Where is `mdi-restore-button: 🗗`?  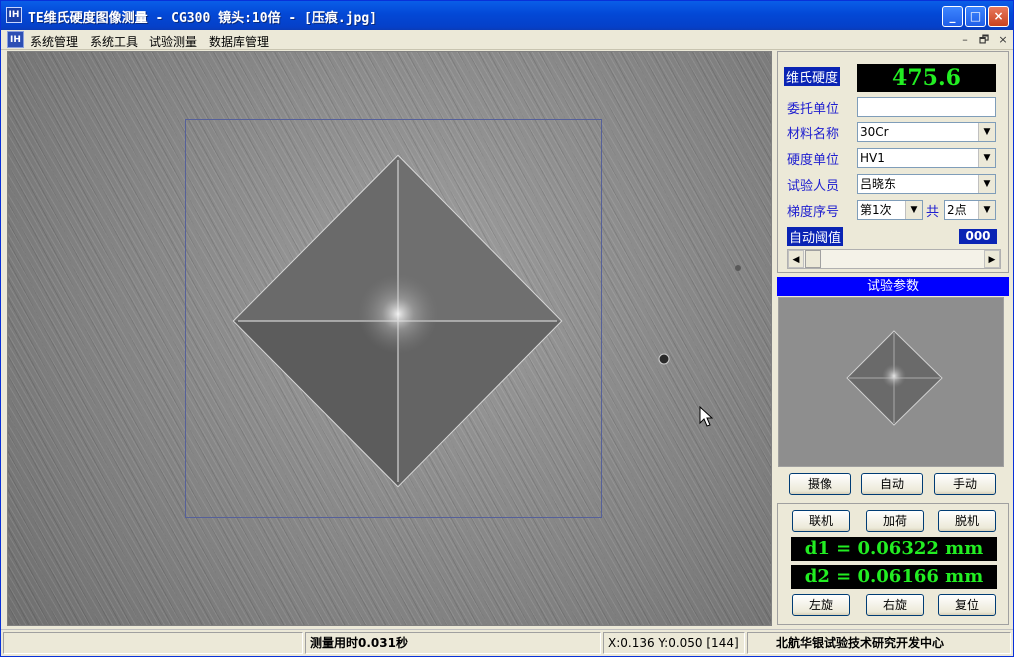
mdi-restore-button: 🗗 is located at coordinates (984, 40).